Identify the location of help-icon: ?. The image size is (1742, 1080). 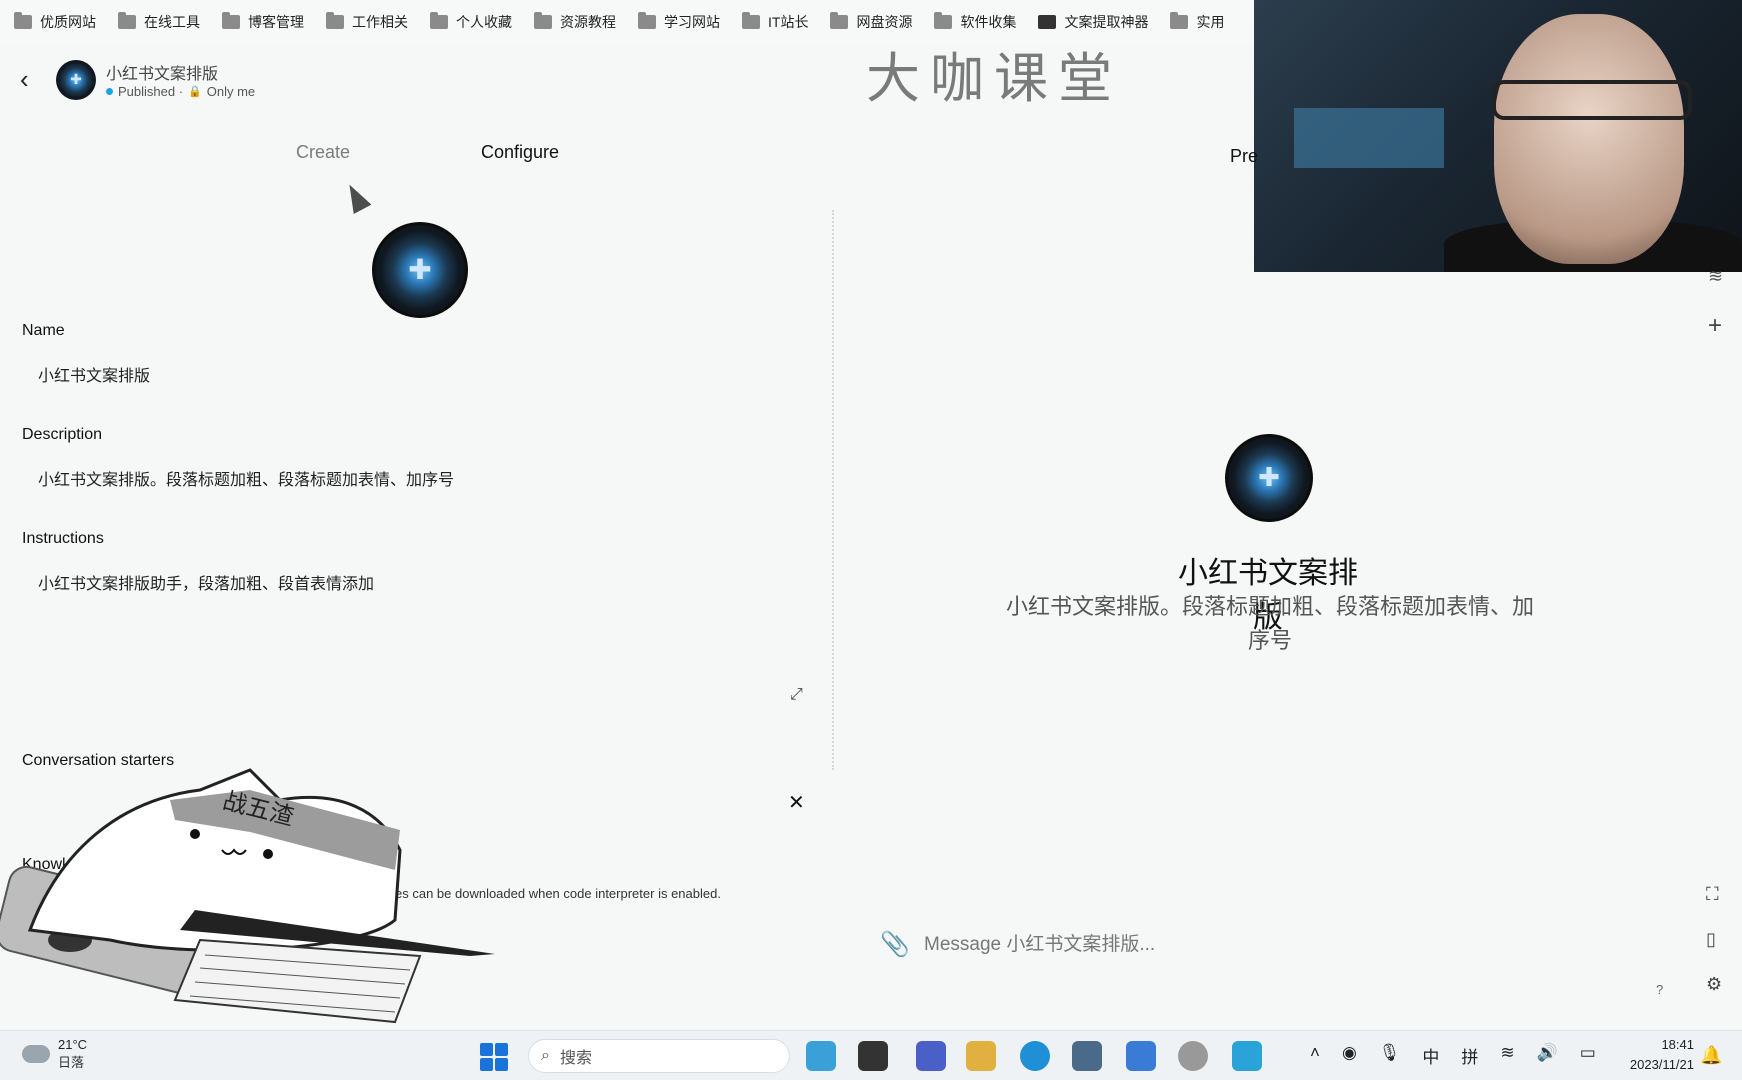
(1659, 989).